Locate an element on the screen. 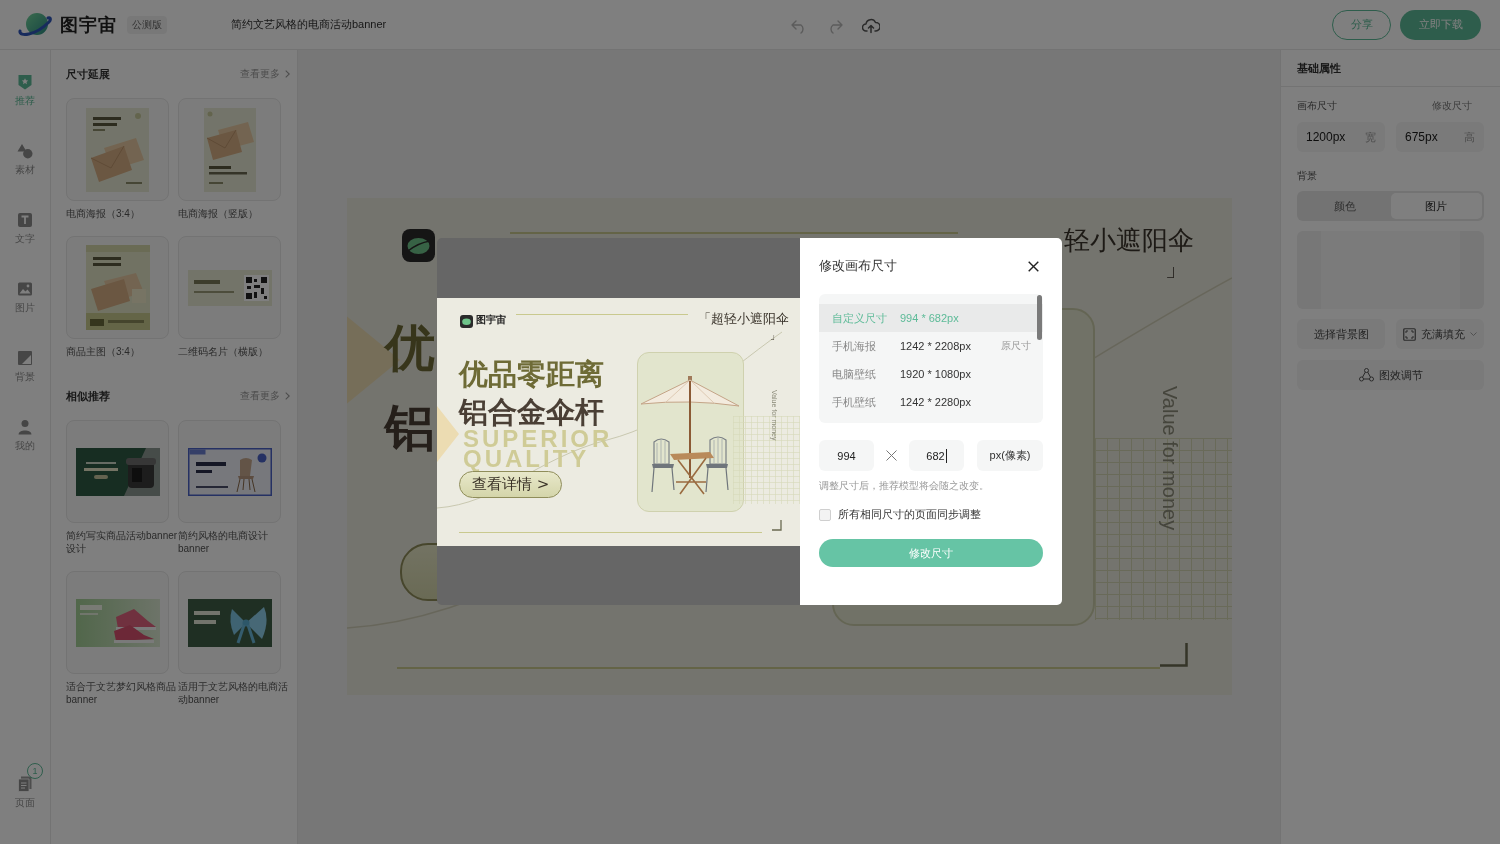 Image resolution: width=1500 pixels, height=844 pixels. size-preset-row: 手机海报 1242 * 2208px 原尺寸 is located at coordinates (931, 346).